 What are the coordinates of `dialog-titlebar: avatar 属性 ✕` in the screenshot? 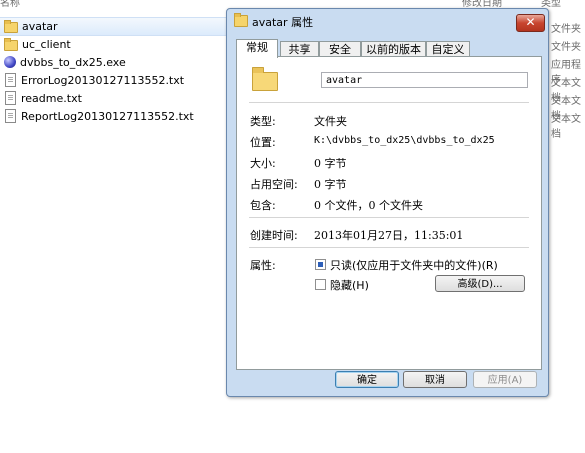 It's located at (387, 22).